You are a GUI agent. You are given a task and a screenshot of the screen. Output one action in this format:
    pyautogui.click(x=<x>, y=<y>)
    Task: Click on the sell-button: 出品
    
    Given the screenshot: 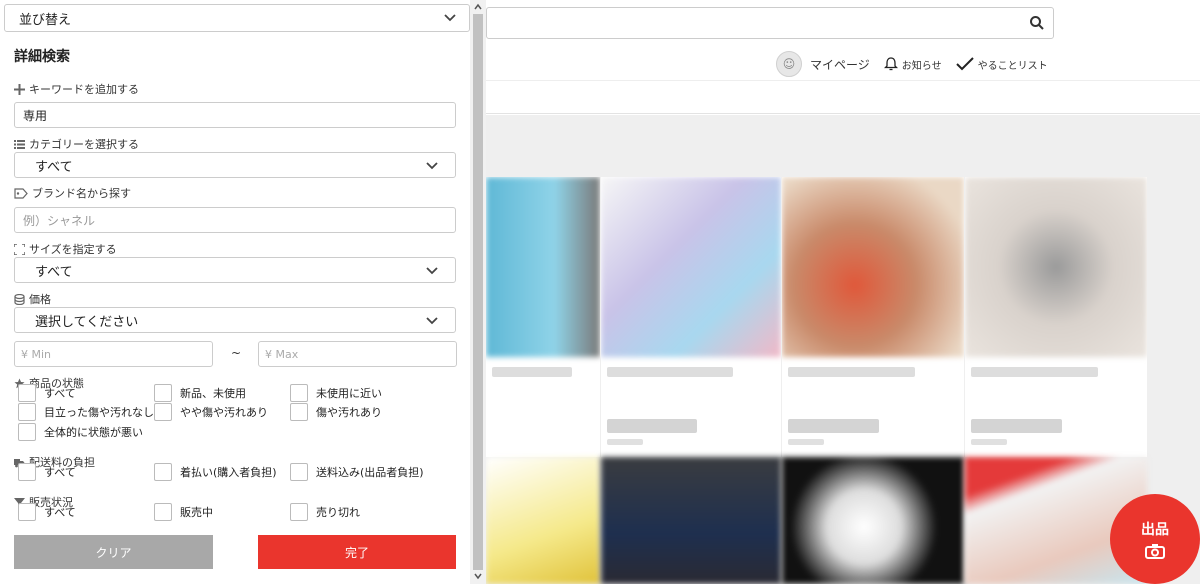 What is the action you would take?
    pyautogui.click(x=1155, y=539)
    